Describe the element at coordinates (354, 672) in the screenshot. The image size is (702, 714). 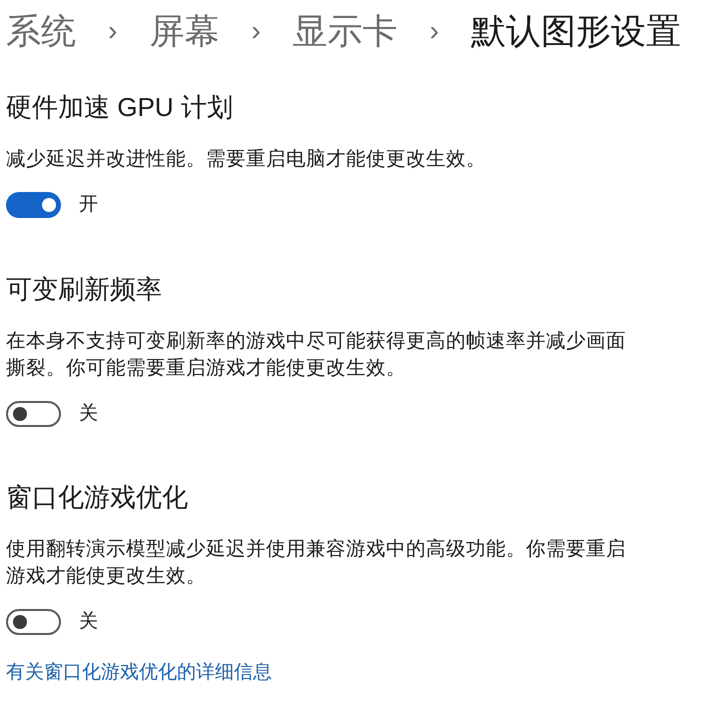
I see `help-link: 有关窗口化游戏优化的详细信息` at that location.